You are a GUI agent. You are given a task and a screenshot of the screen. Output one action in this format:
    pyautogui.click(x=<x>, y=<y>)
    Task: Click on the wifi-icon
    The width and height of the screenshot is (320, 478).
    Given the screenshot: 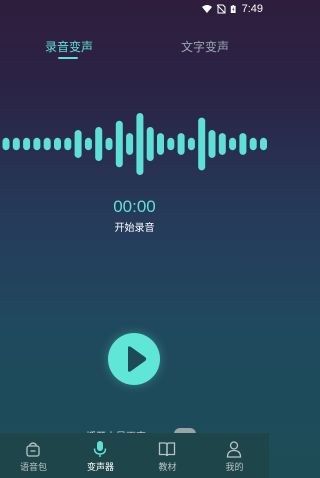 What is the action you would take?
    pyautogui.click(x=206, y=9)
    